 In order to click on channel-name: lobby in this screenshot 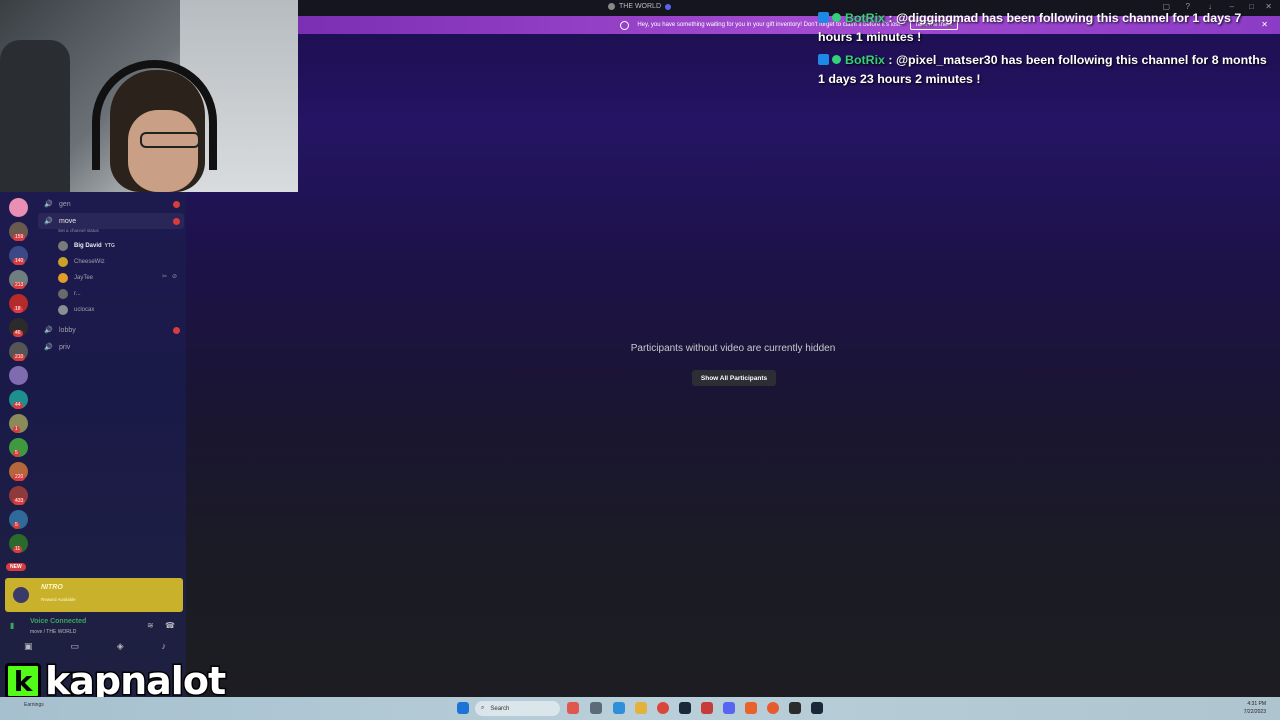, I will do `click(67, 330)`.